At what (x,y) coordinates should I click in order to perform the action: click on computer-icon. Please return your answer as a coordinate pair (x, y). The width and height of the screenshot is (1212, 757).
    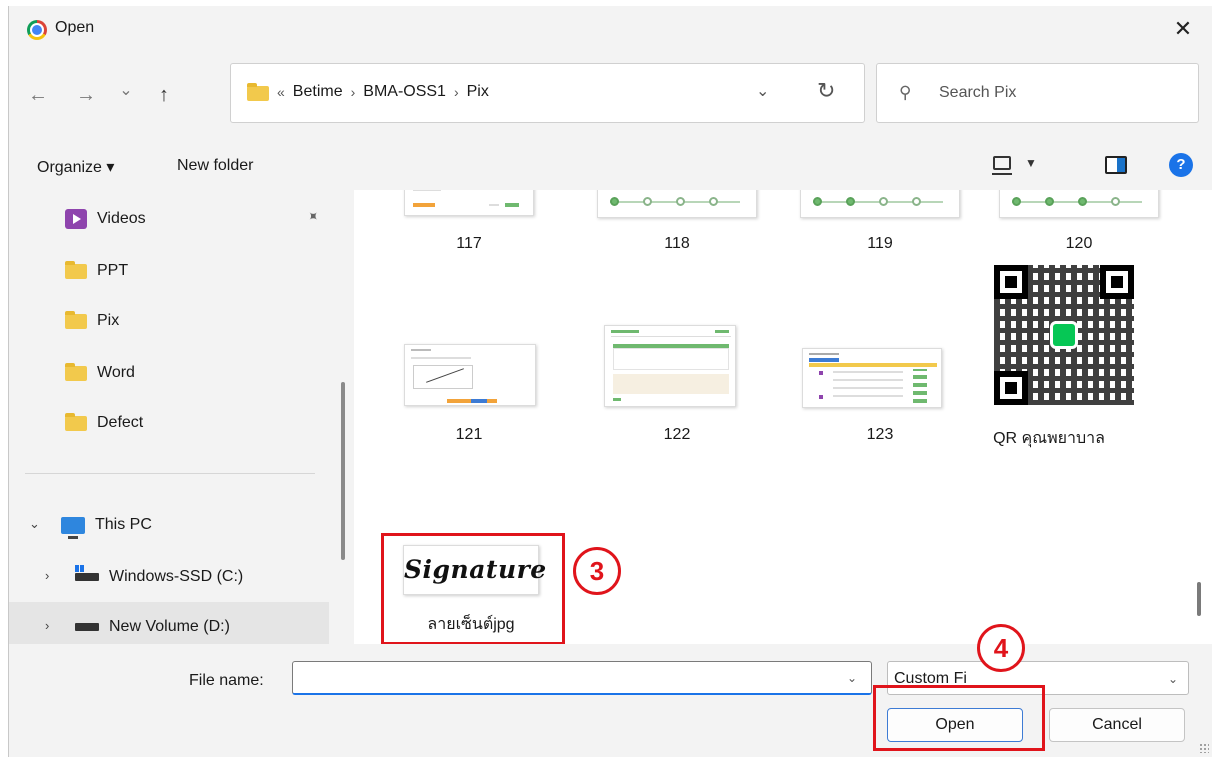
    Looking at the image, I should click on (73, 527).